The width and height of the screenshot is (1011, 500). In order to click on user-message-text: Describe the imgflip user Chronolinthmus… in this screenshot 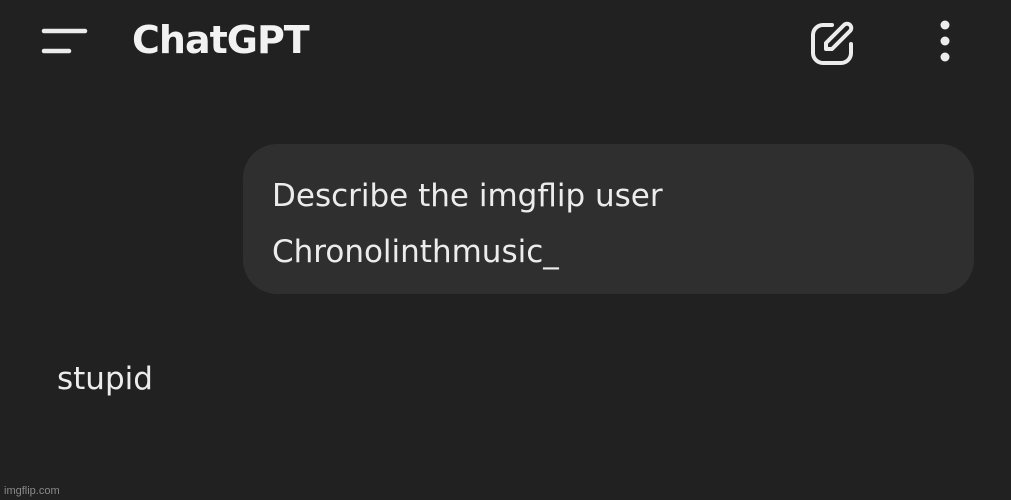, I will do `click(472, 224)`.